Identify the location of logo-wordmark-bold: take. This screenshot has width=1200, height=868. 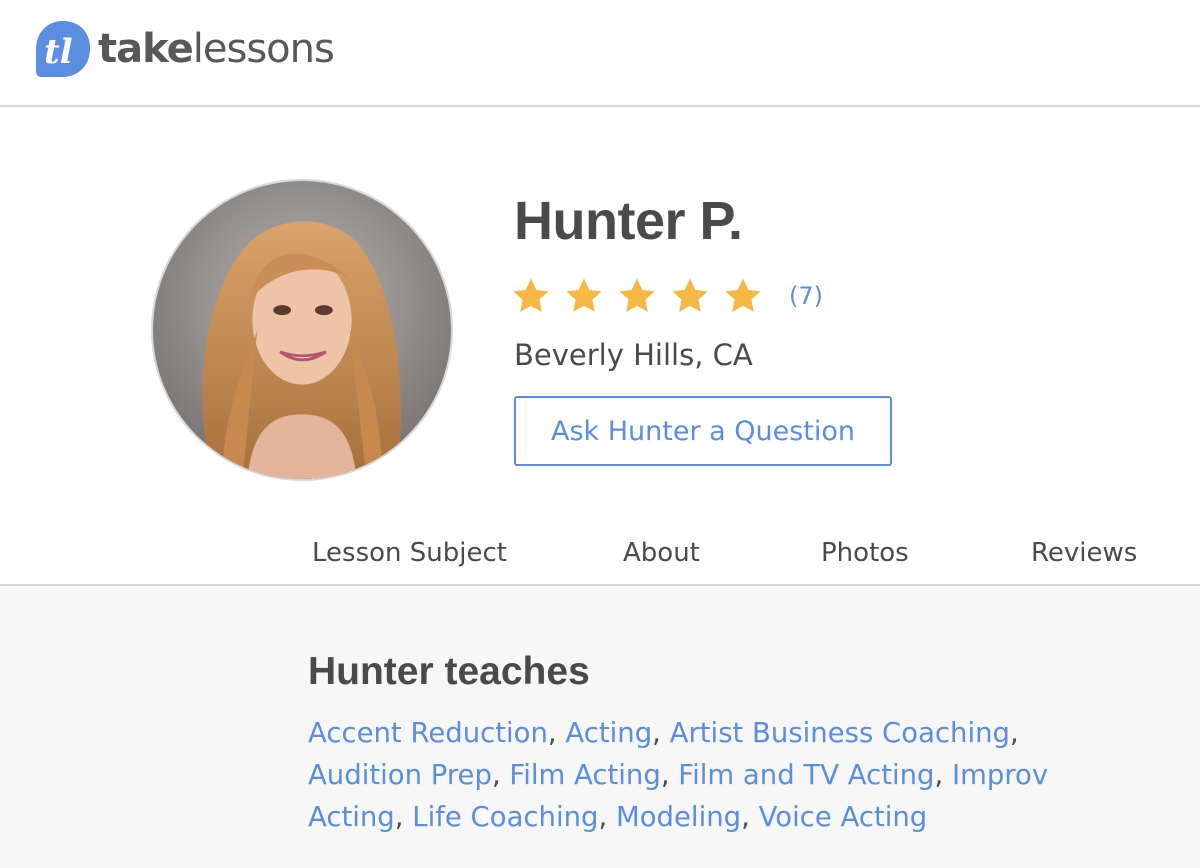
(146, 49).